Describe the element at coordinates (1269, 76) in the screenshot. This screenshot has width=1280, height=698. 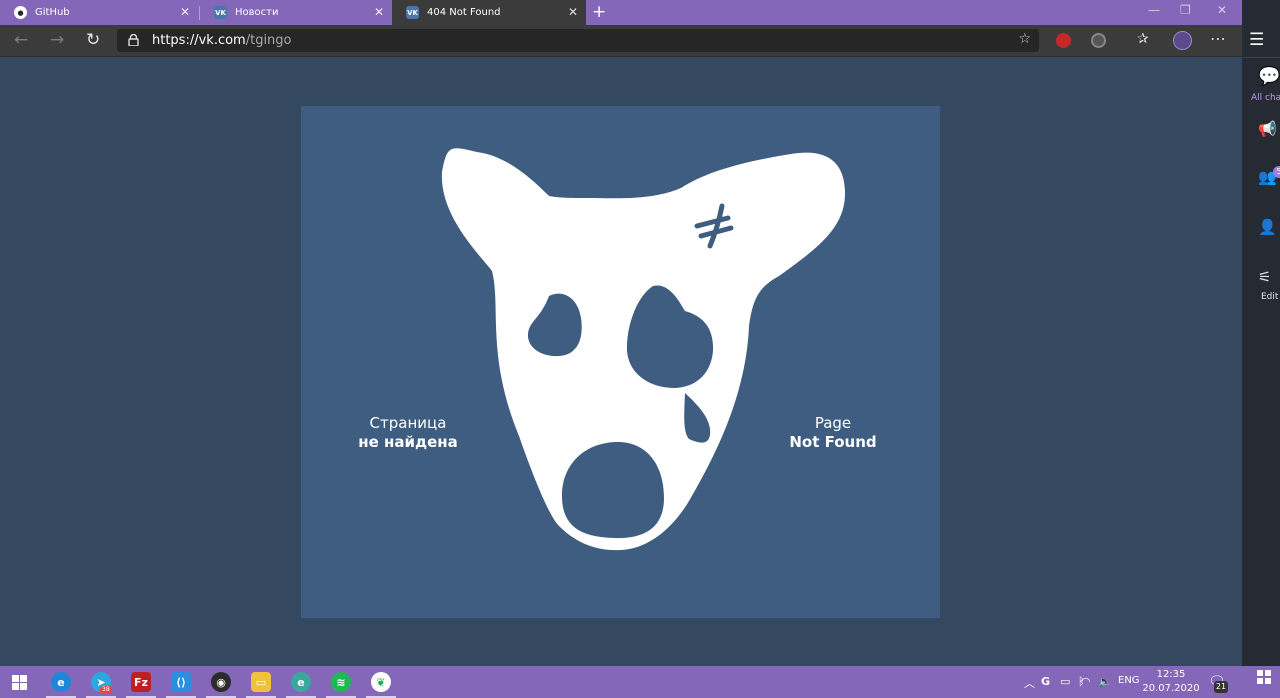
I see `chat-icon: 💬` at that location.